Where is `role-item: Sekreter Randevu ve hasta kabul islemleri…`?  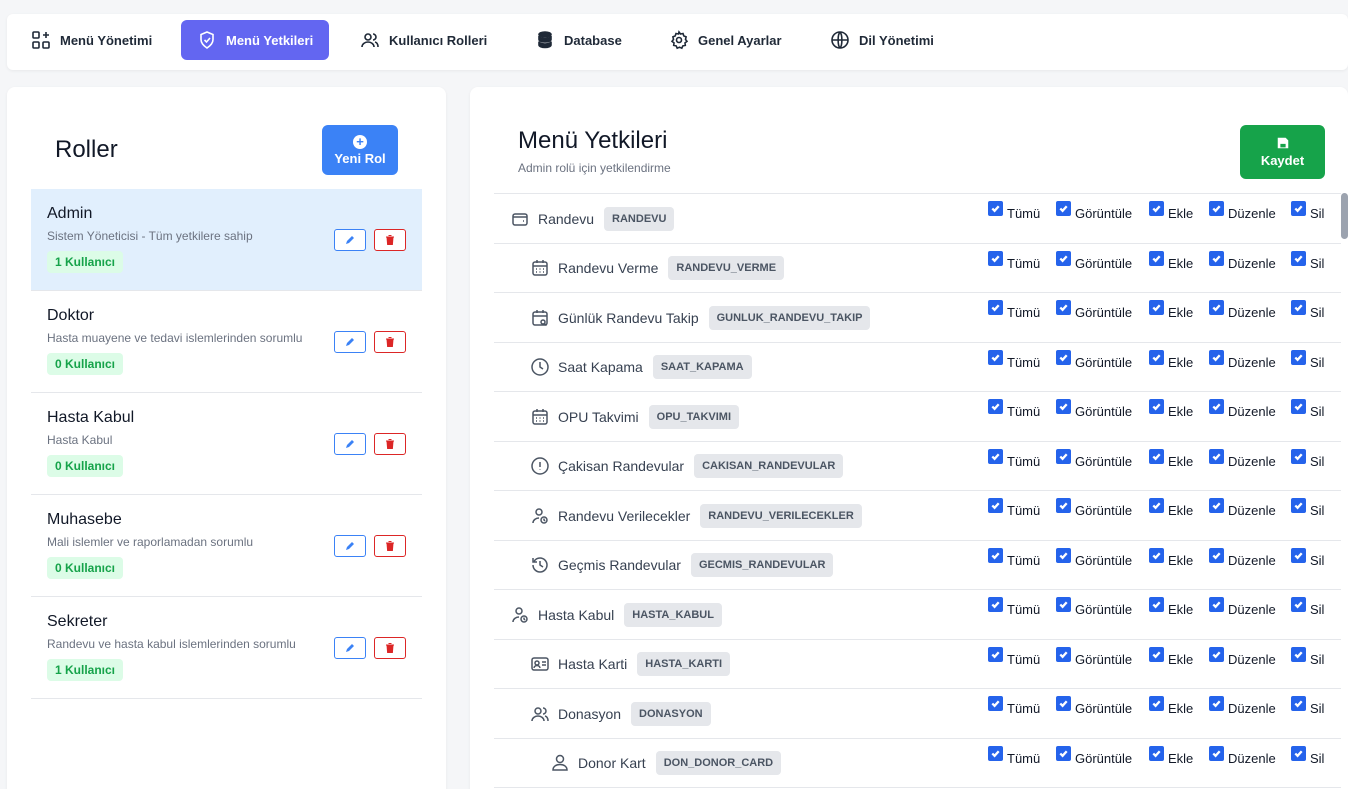 role-item: Sekreter Randevu ve hasta kabul islemleri… is located at coordinates (226, 648).